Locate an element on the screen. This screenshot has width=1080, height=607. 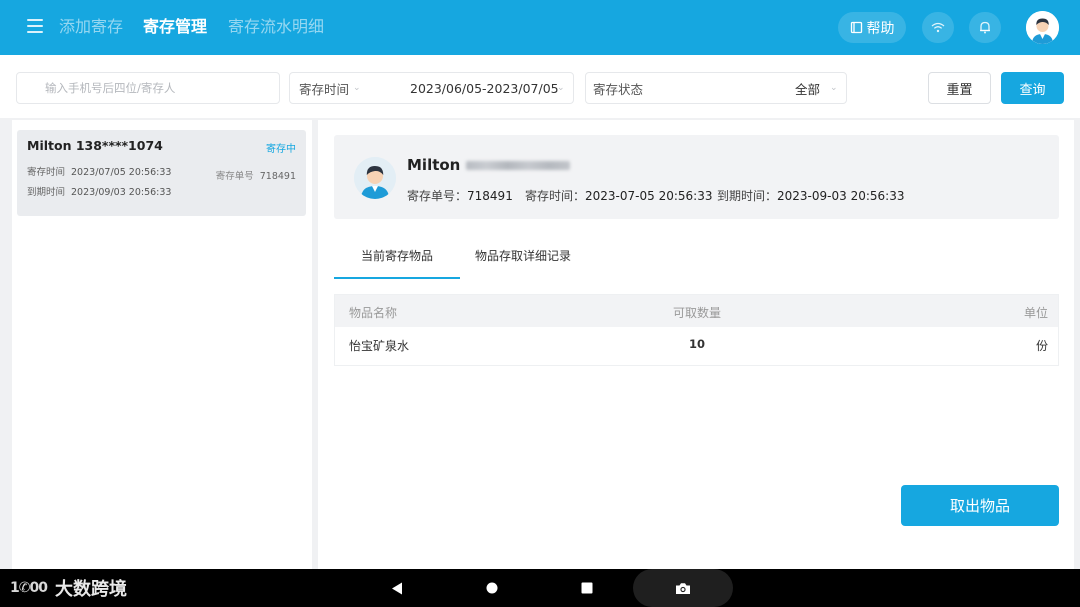
status-badge: 寄存中 is located at coordinates (281, 149).